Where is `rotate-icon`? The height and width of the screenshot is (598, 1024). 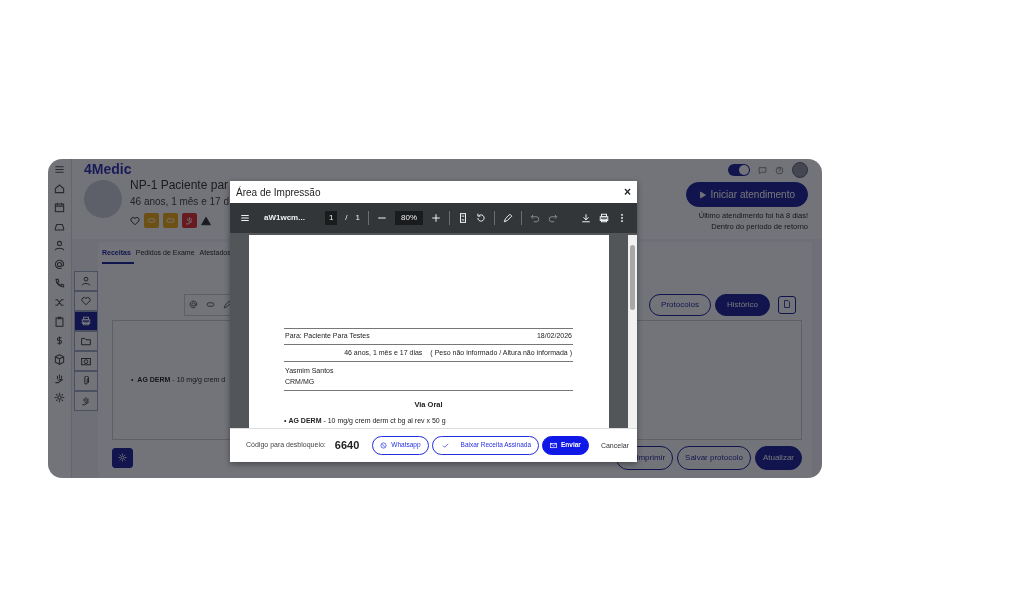
rotate-icon is located at coordinates (481, 218).